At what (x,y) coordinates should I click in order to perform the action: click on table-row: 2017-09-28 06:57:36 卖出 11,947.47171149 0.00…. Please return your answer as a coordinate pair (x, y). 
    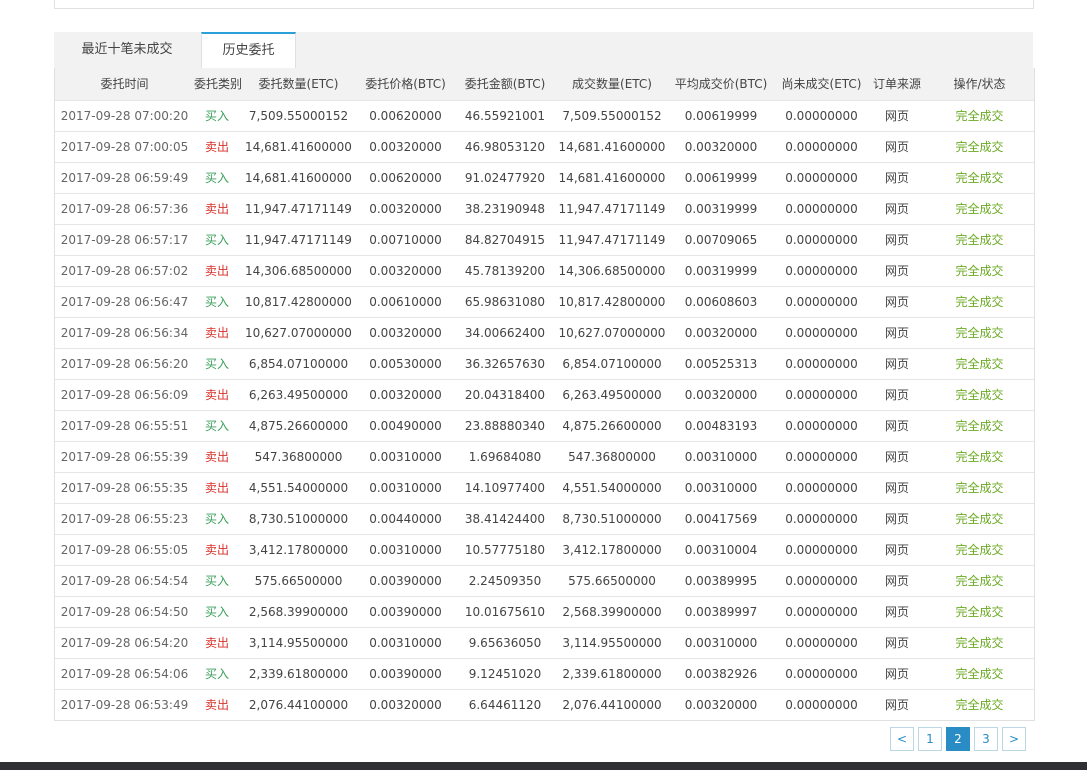
    Looking at the image, I should click on (544, 208).